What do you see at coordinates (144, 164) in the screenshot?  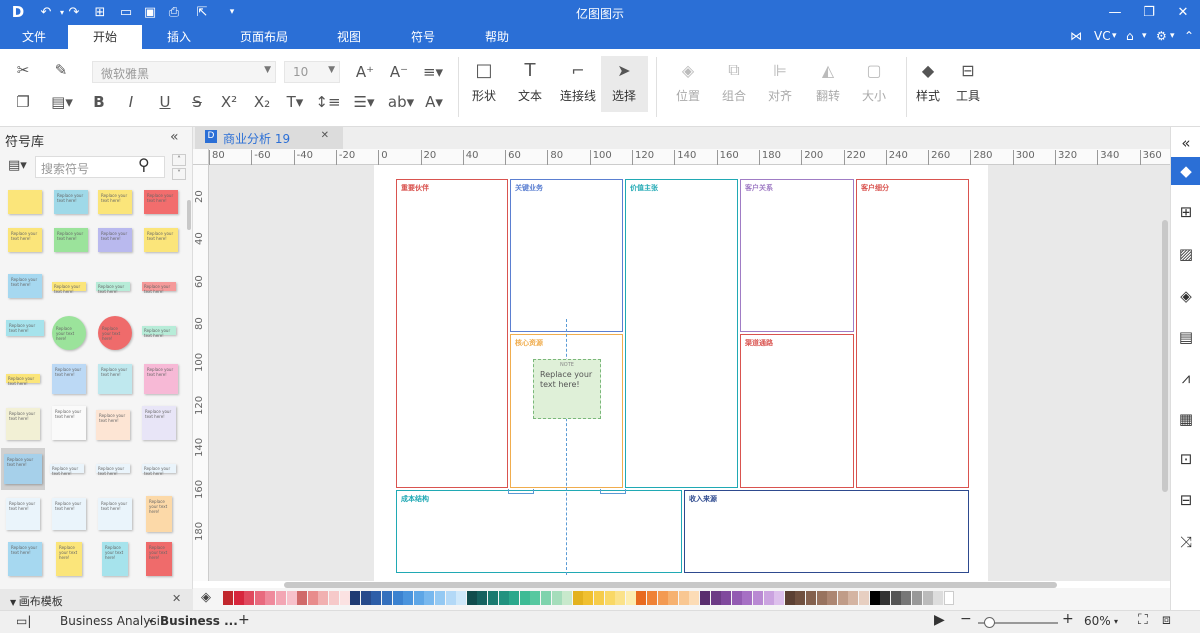 I see `search-icon: ⚲` at bounding box center [144, 164].